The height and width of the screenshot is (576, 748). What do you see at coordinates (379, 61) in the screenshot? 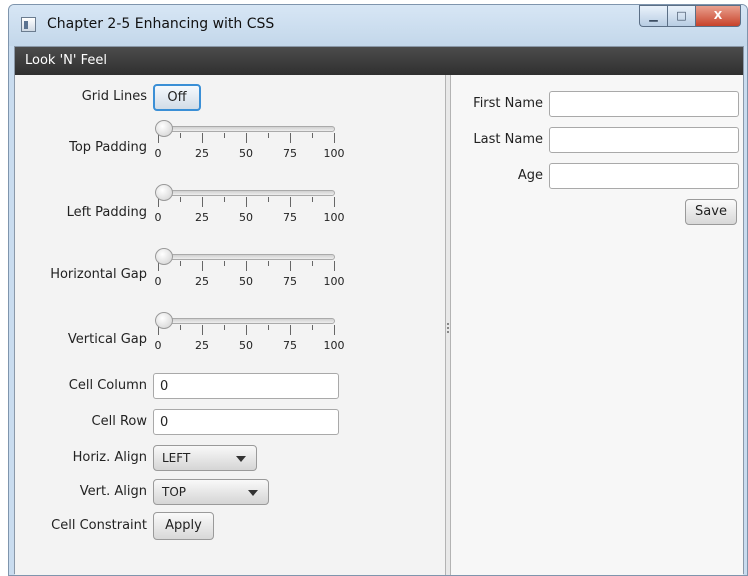
I see `panel-header: Look 'N' Feel` at bounding box center [379, 61].